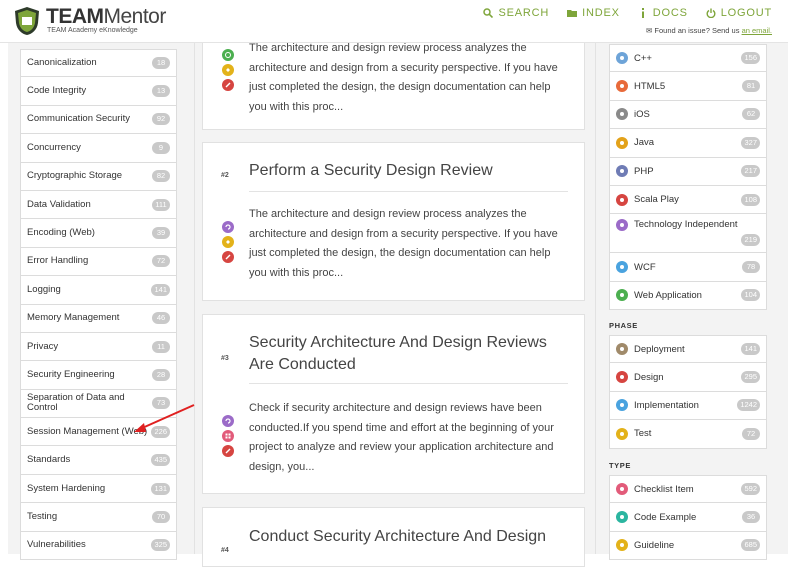 This screenshot has height=567, width=788. What do you see at coordinates (75, 176) in the screenshot?
I see `category-label: Cryptographic Storage` at bounding box center [75, 176].